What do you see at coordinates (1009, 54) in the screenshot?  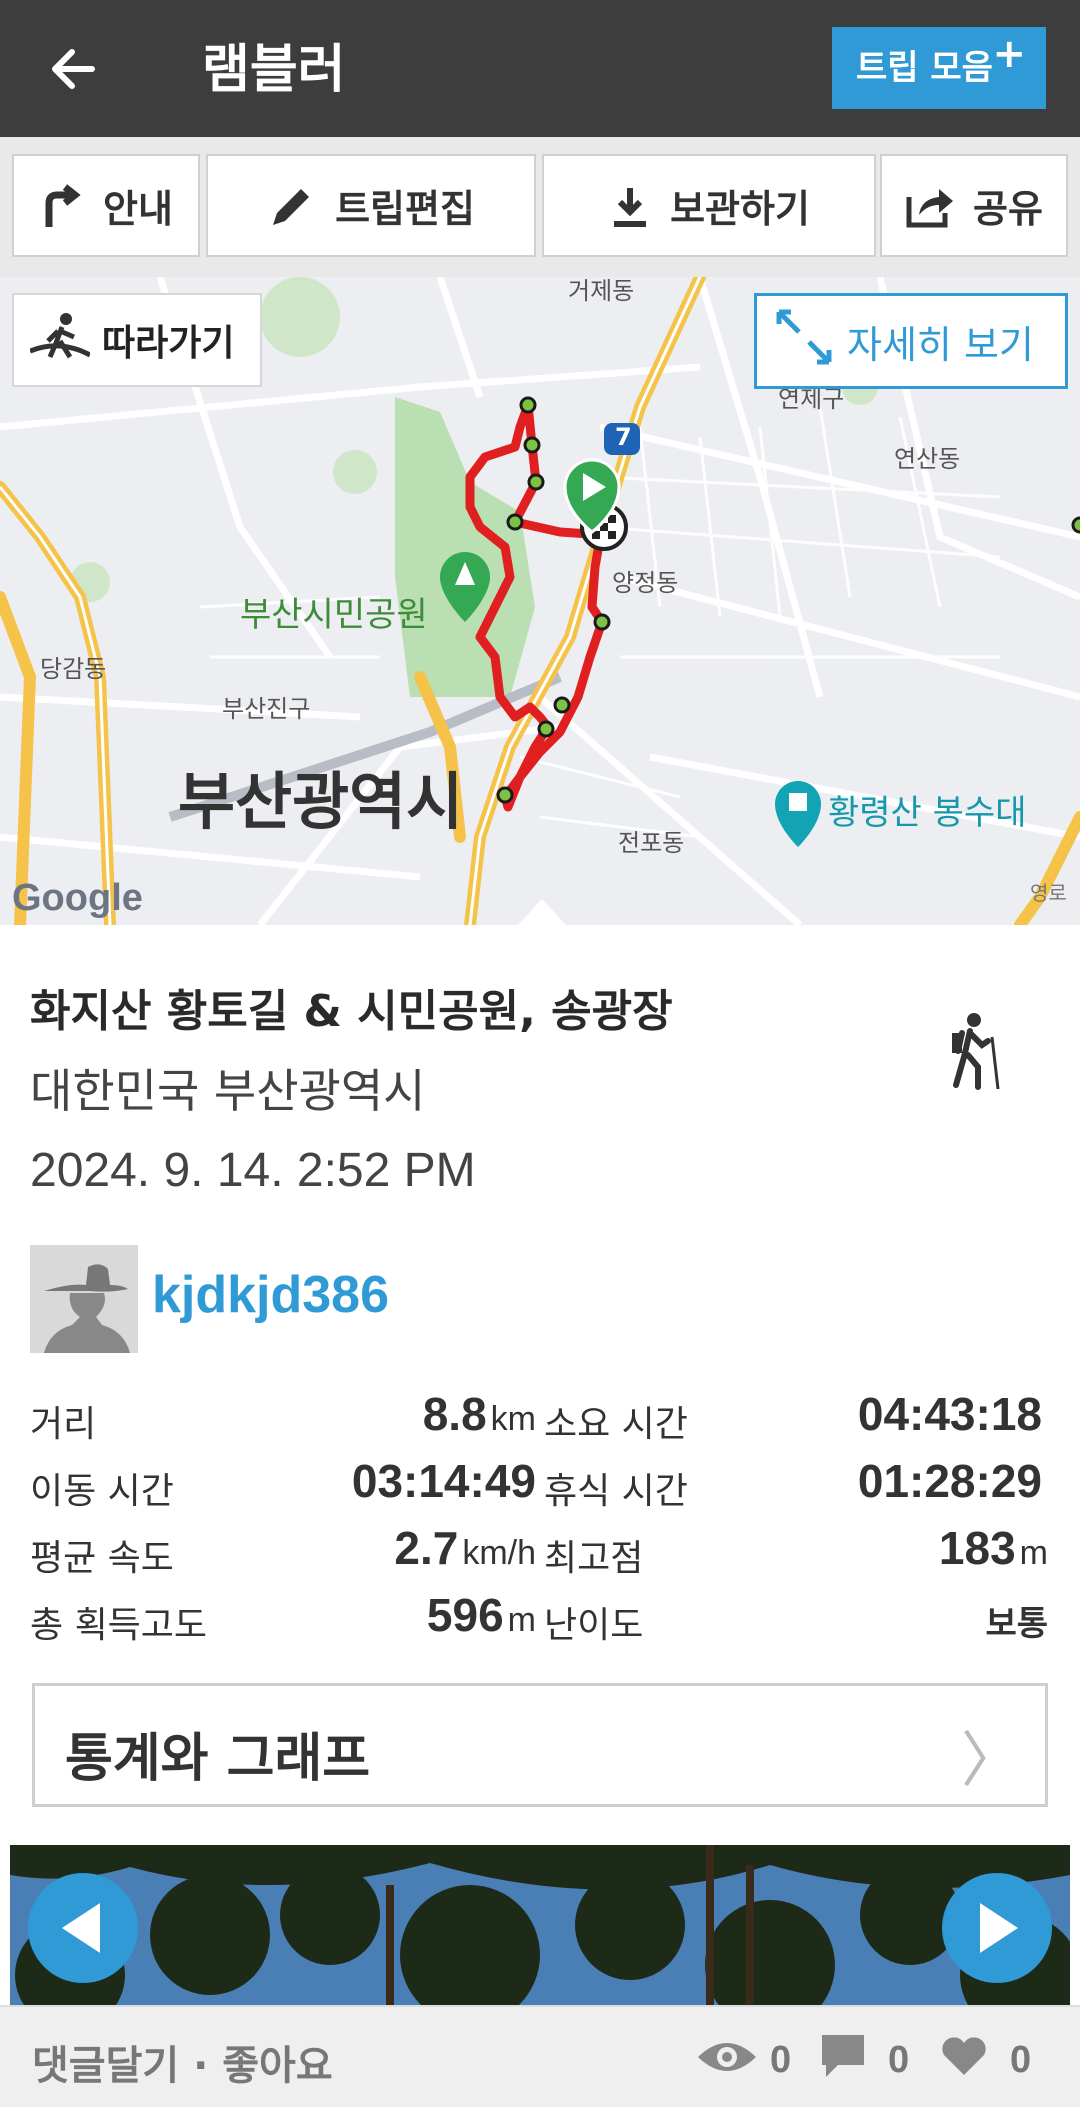 I see `plus-icon: +` at bounding box center [1009, 54].